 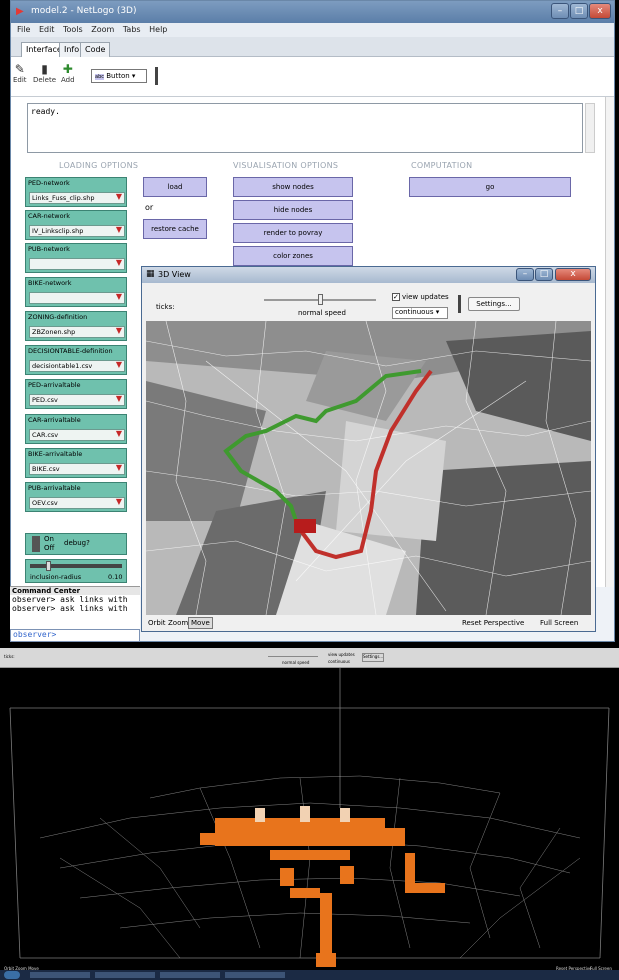 What do you see at coordinates (50, 283) in the screenshot?
I see `chooser-label: BIKE-network` at bounding box center [50, 283].